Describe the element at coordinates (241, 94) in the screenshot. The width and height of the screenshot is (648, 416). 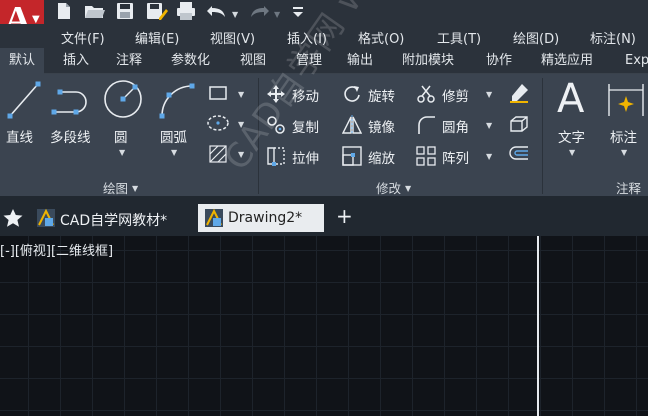
I see `rectangle-dropdown-icon: ▼` at that location.